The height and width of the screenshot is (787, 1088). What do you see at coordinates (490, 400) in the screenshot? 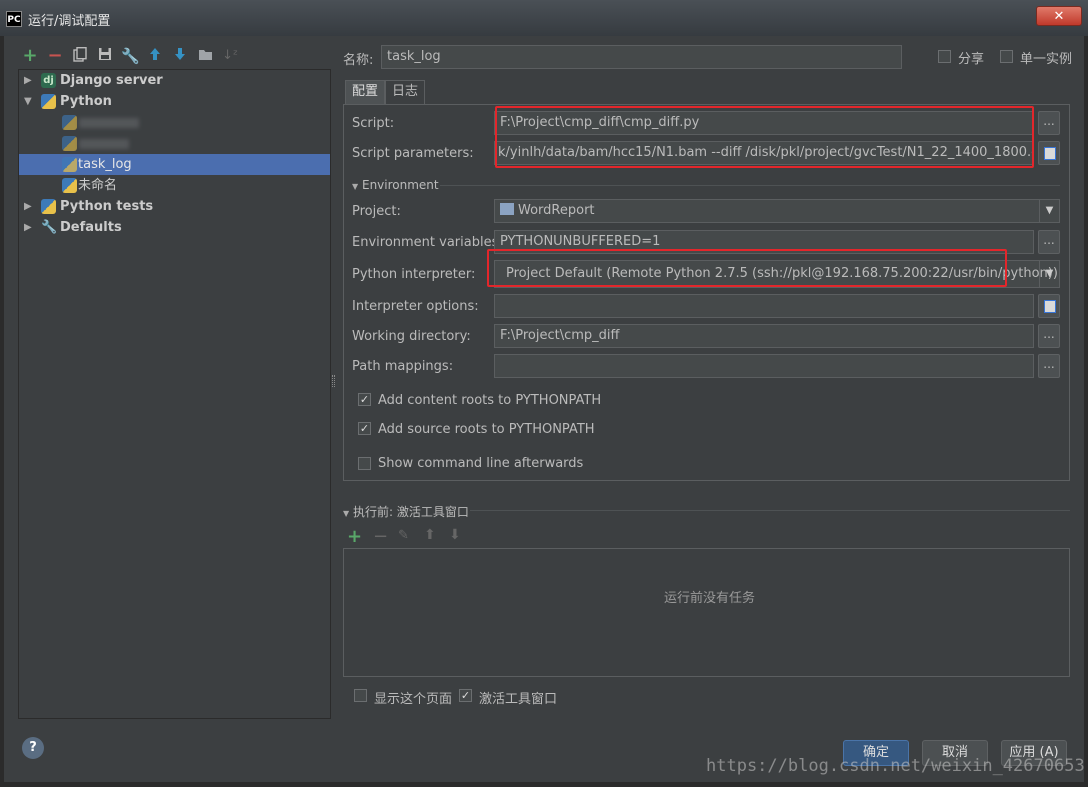
I see `content-roots-label: Add content roots to PYTHONPATH` at bounding box center [490, 400].